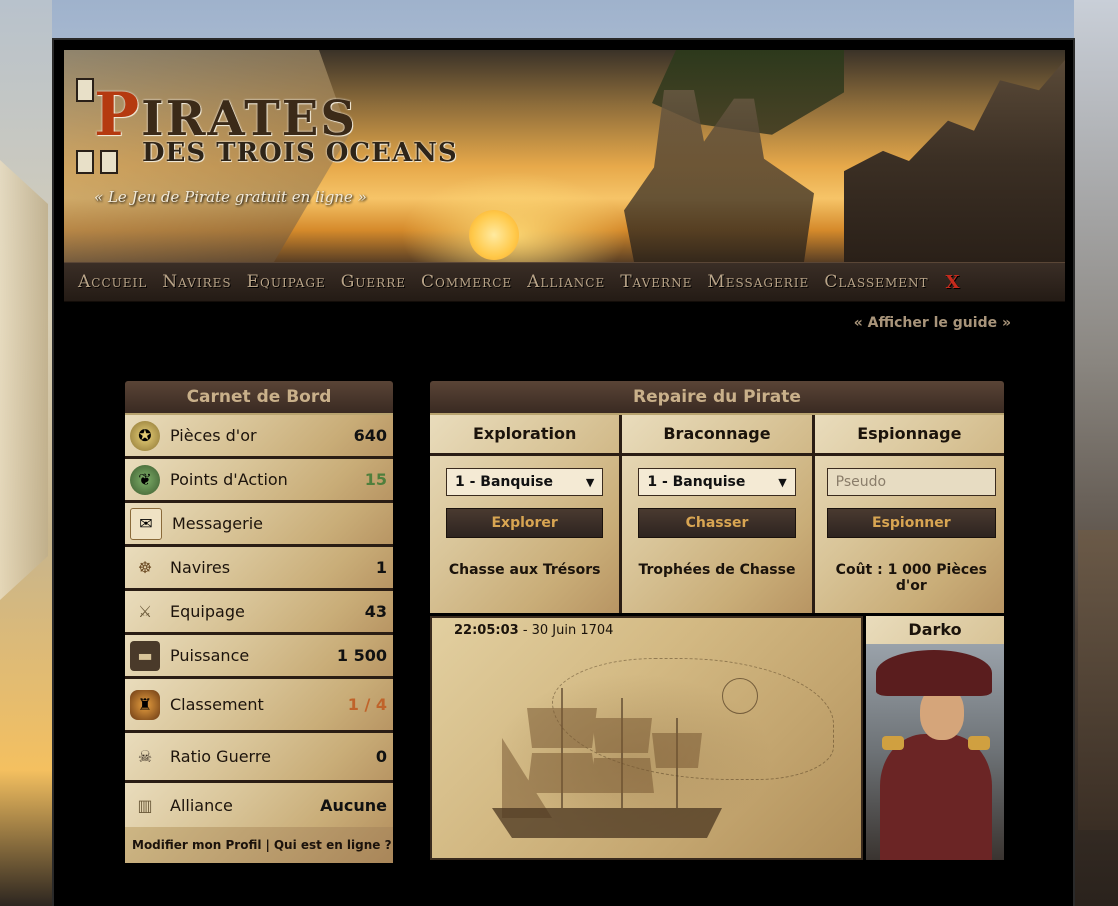 The height and width of the screenshot is (906, 1118). I want to click on nav-classement: Classement, so click(876, 282).